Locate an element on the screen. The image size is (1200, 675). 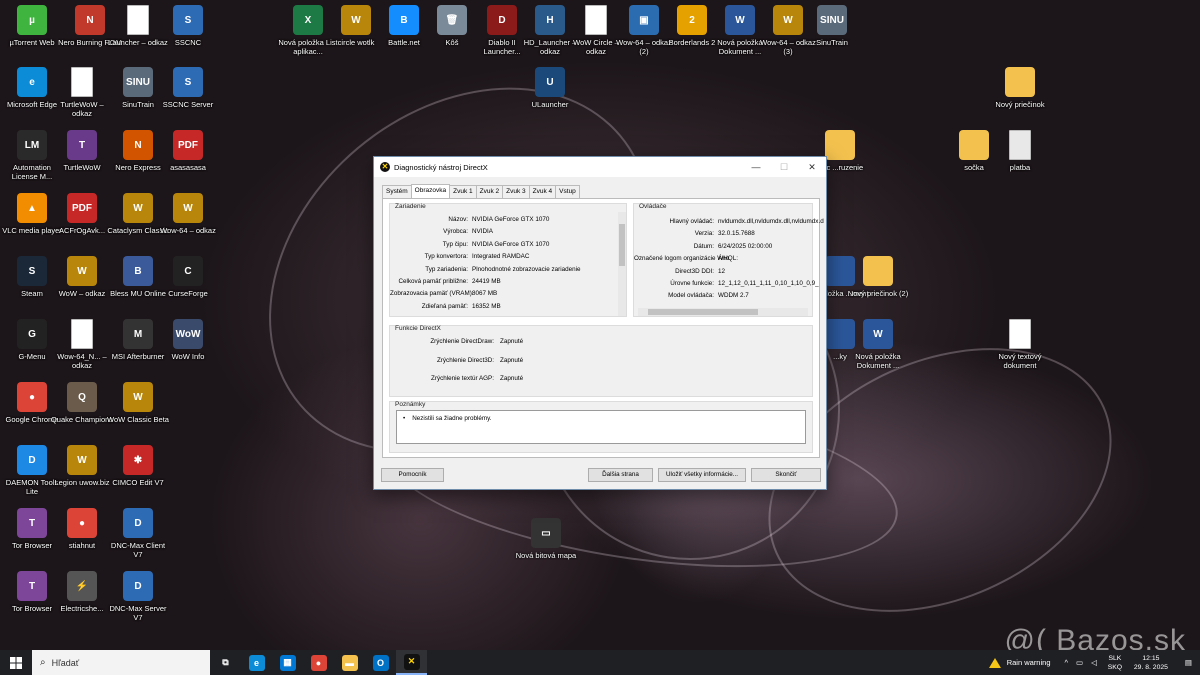
tab-sound-4: Zvuk 4 is located at coordinates (542, 192).